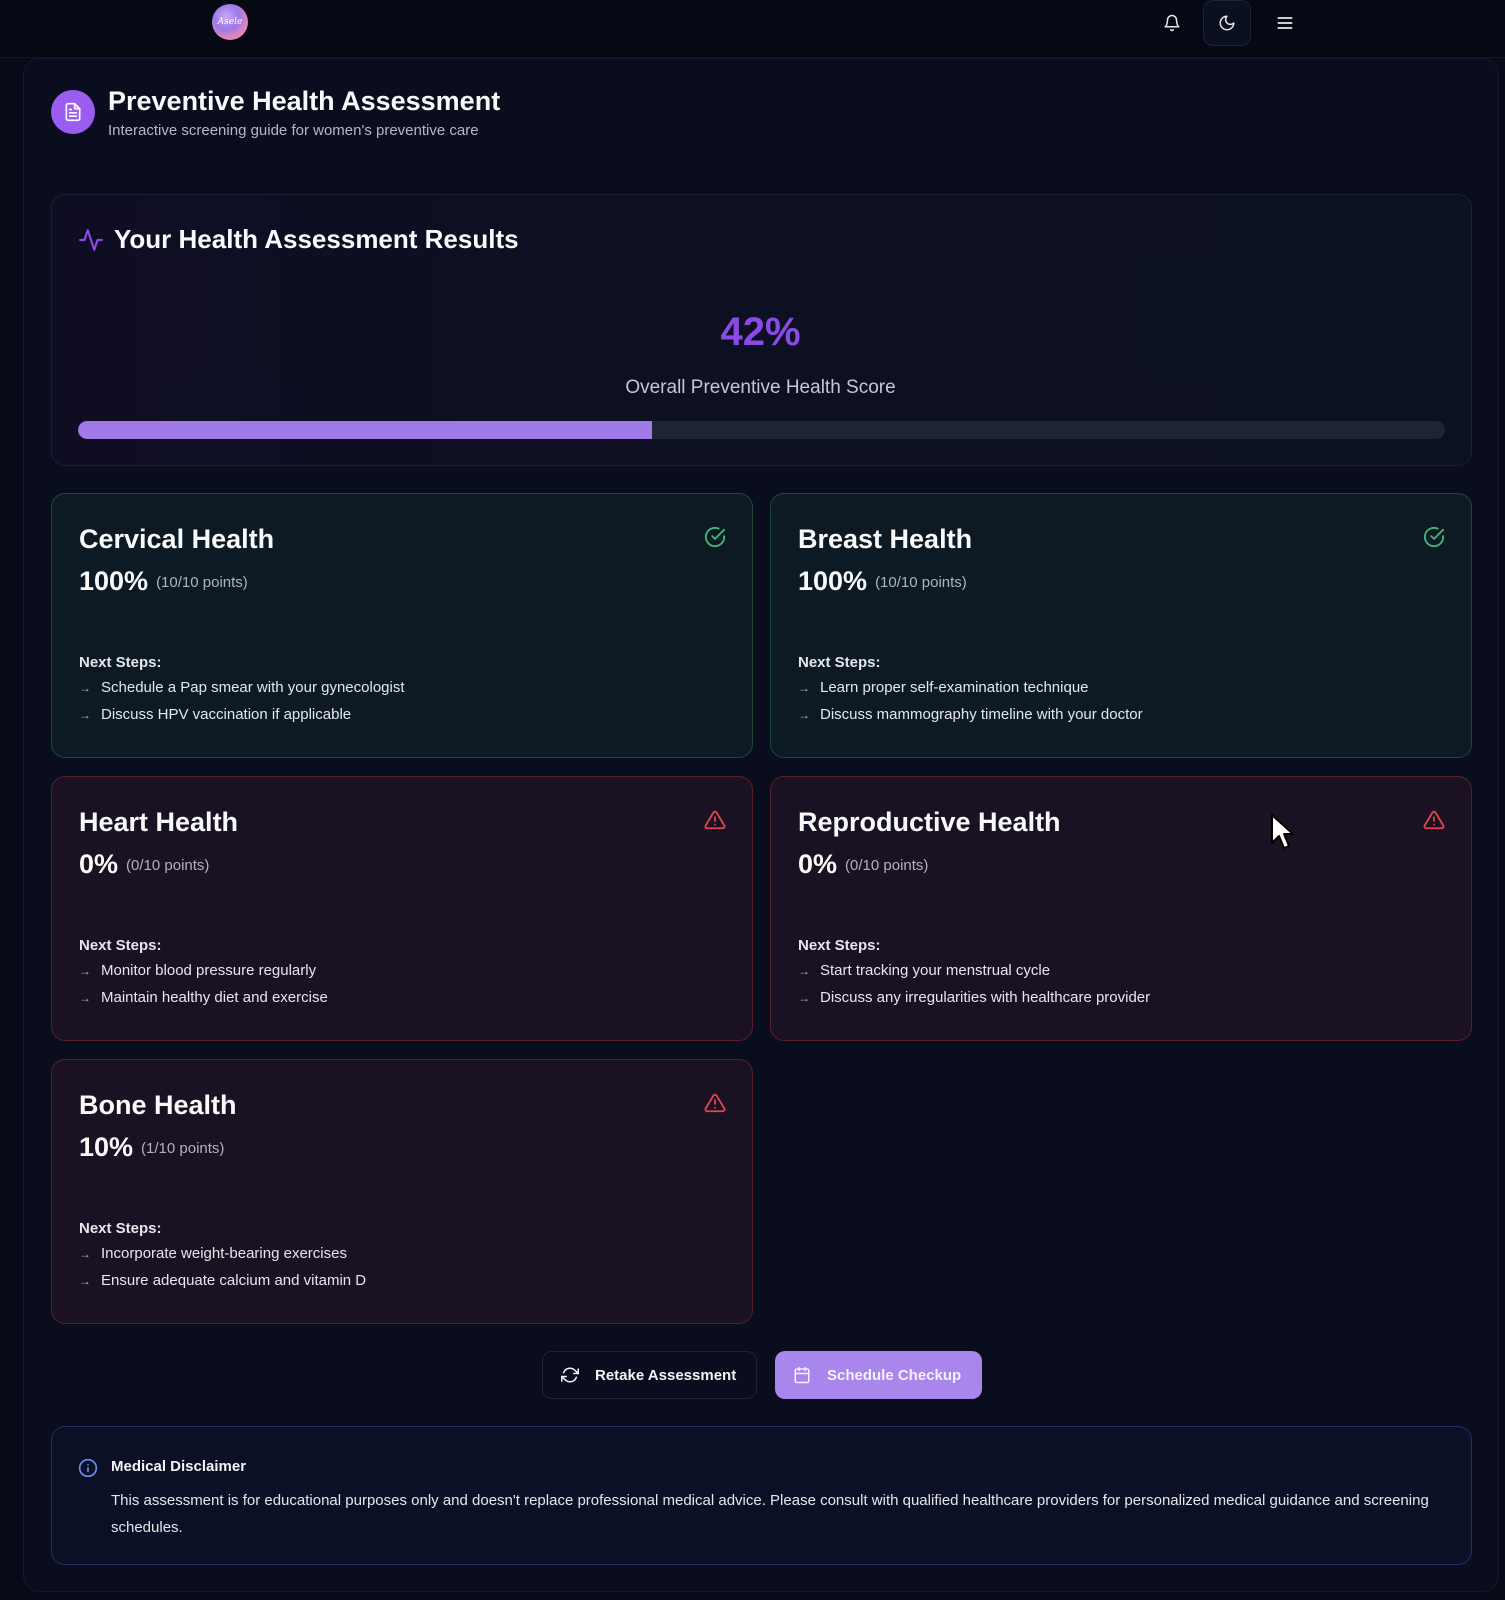 Image resolution: width=1505 pixels, height=1600 pixels. I want to click on theme-toggle-button, so click(1227, 23).